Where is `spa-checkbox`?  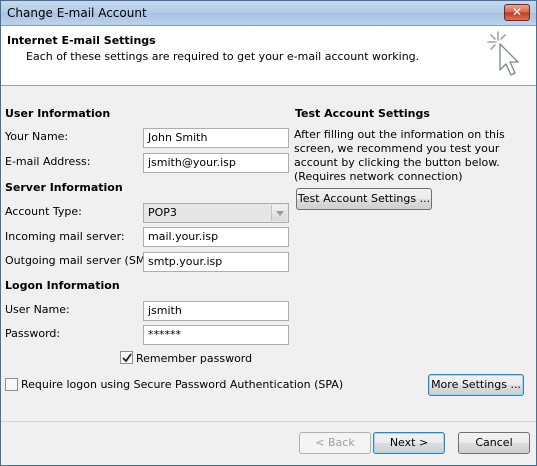
spa-checkbox is located at coordinates (11, 384).